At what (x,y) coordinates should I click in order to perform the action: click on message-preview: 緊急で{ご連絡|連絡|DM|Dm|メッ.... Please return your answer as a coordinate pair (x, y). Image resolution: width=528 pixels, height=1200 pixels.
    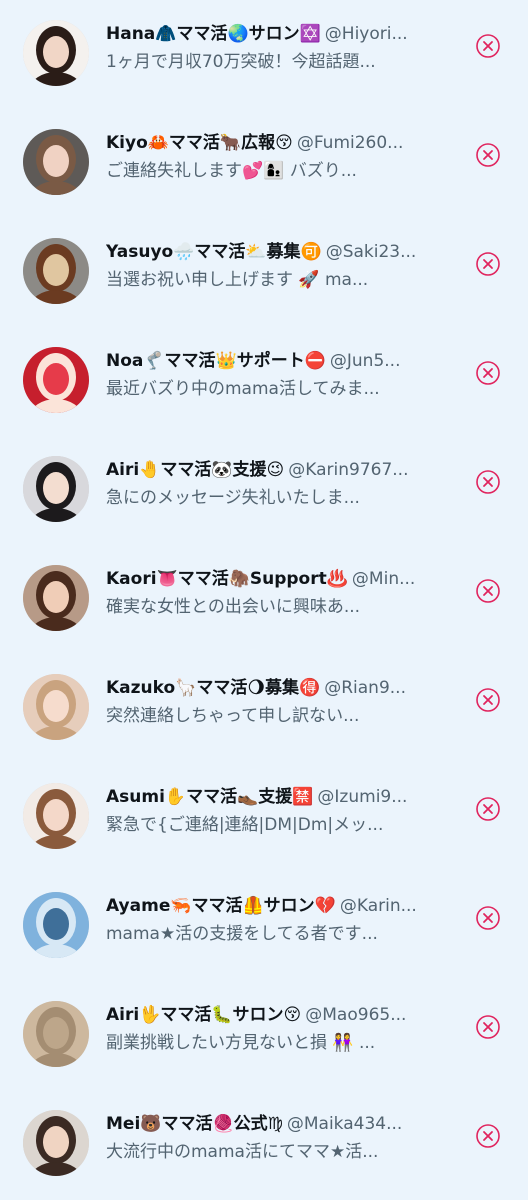
    Looking at the image, I should click on (245, 825).